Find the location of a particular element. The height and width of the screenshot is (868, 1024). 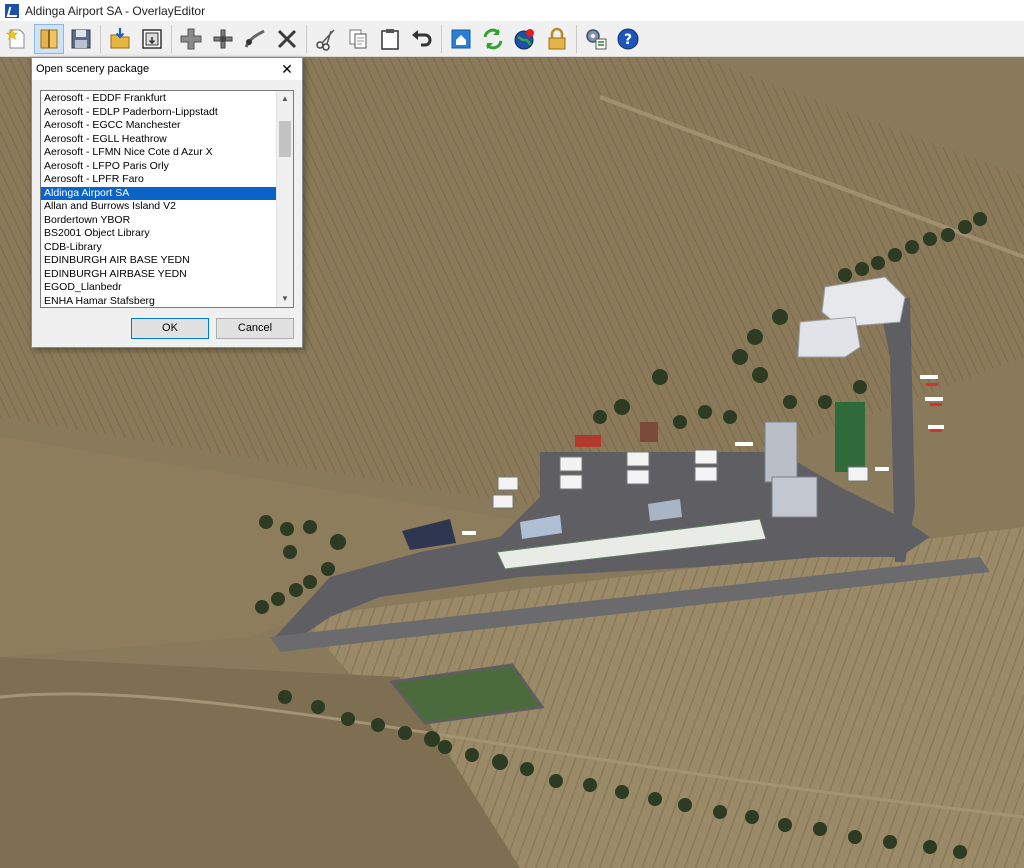

lock-button is located at coordinates (557, 39).